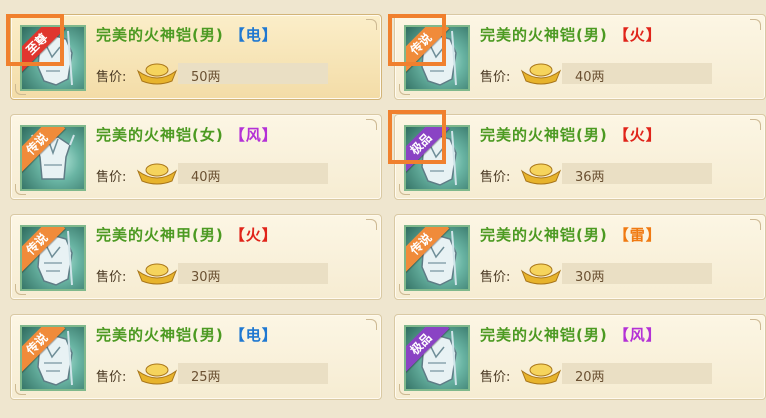  What do you see at coordinates (580, 357) in the screenshot?
I see `shop-item-card: 极品 完美的火神铠(男) 【风】 售价: 20两` at bounding box center [580, 357].